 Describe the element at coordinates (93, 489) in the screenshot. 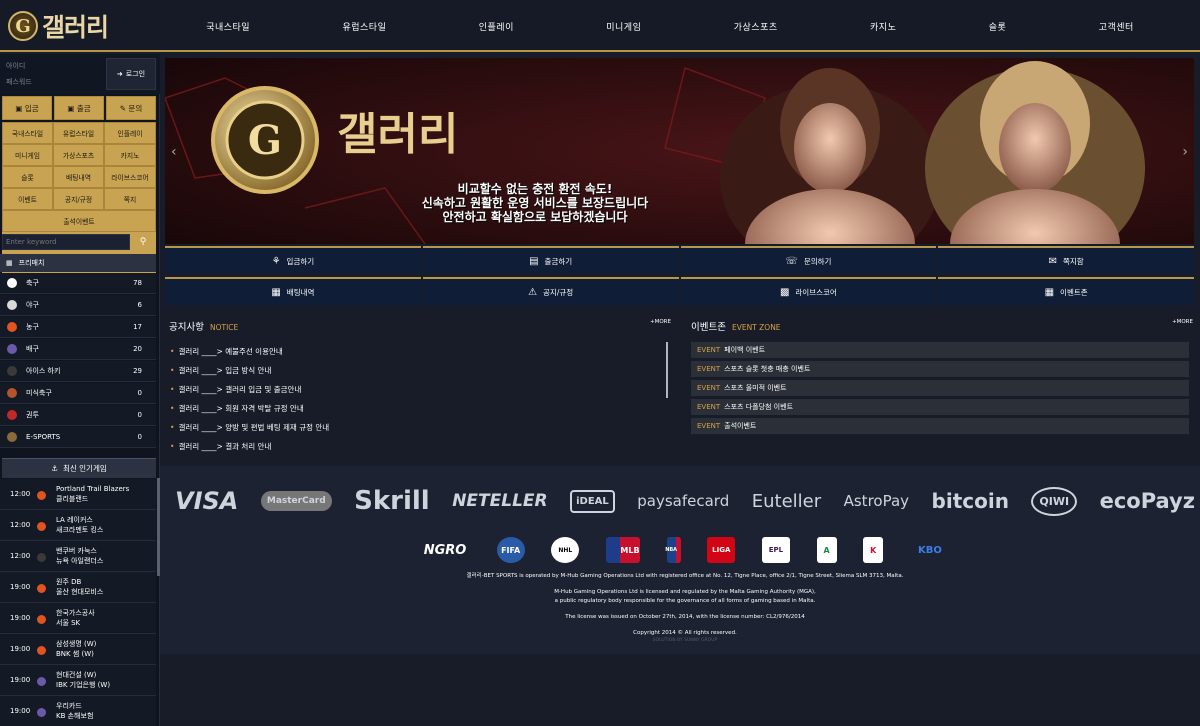

I see `game-home: Portland Trail Blazers` at that location.